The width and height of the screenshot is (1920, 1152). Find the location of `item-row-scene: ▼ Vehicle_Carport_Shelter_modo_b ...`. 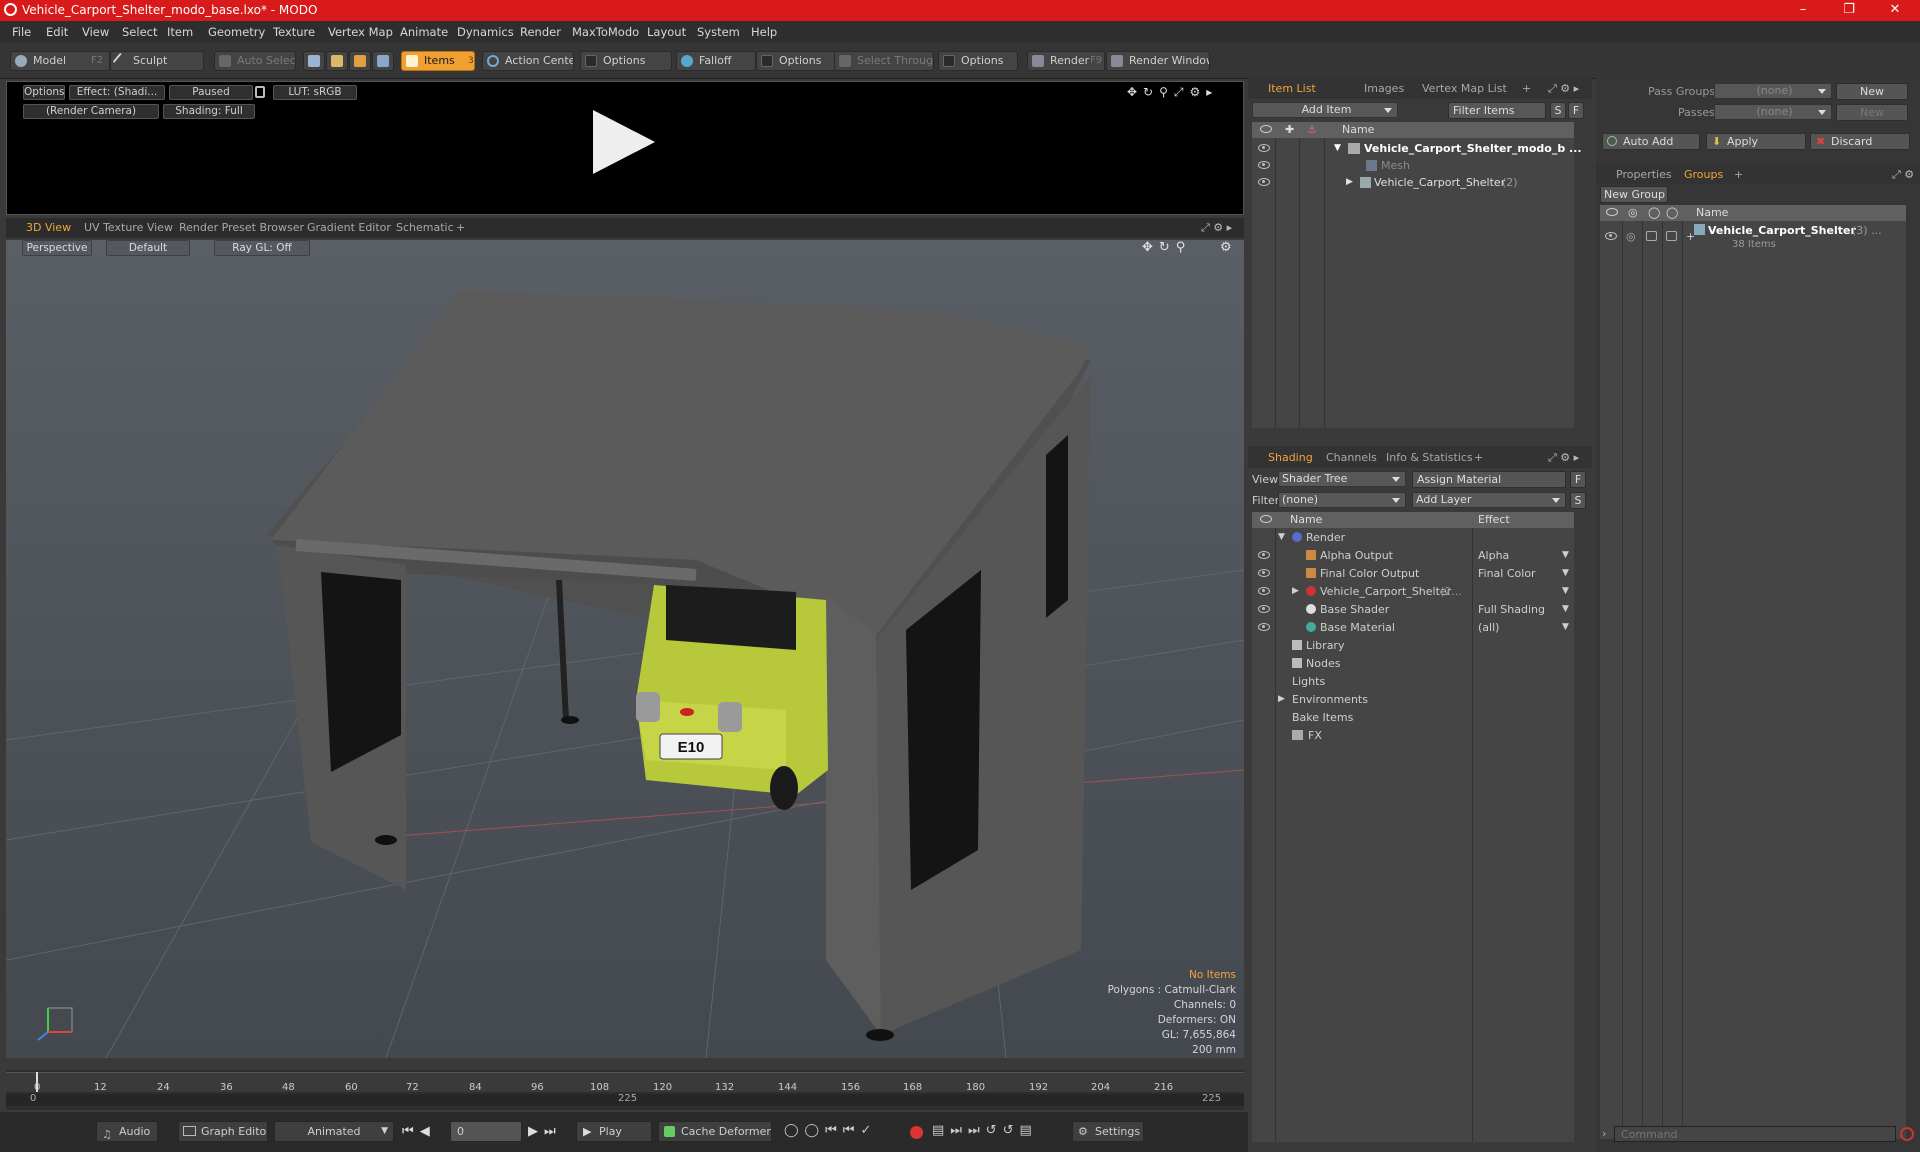

item-row-scene: ▼ Vehicle_Carport_Shelter_modo_b ... is located at coordinates (1417, 148).